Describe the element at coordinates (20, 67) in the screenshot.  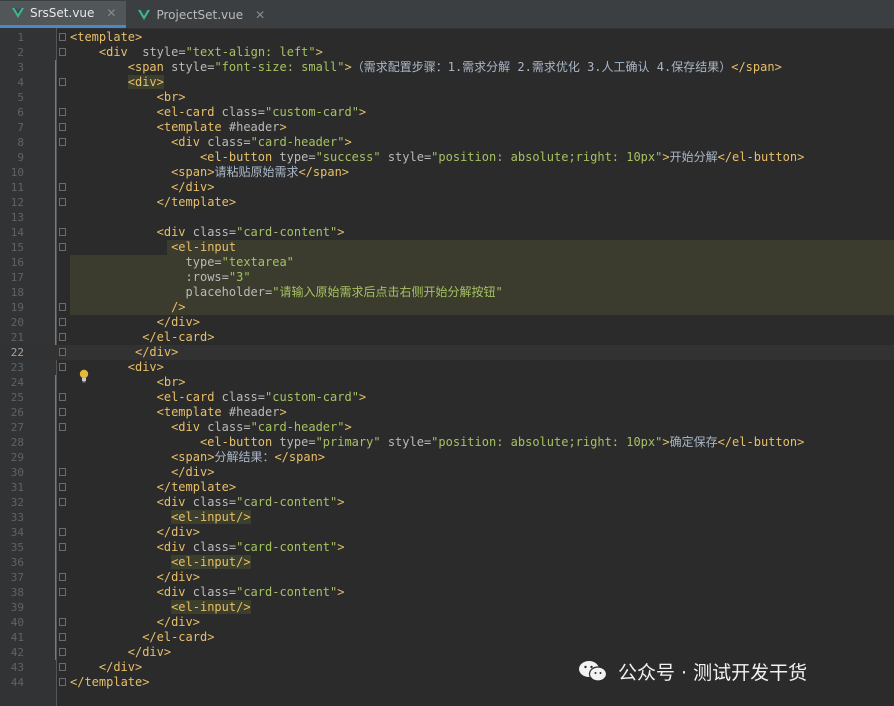
I see `line-number: 3` at that location.